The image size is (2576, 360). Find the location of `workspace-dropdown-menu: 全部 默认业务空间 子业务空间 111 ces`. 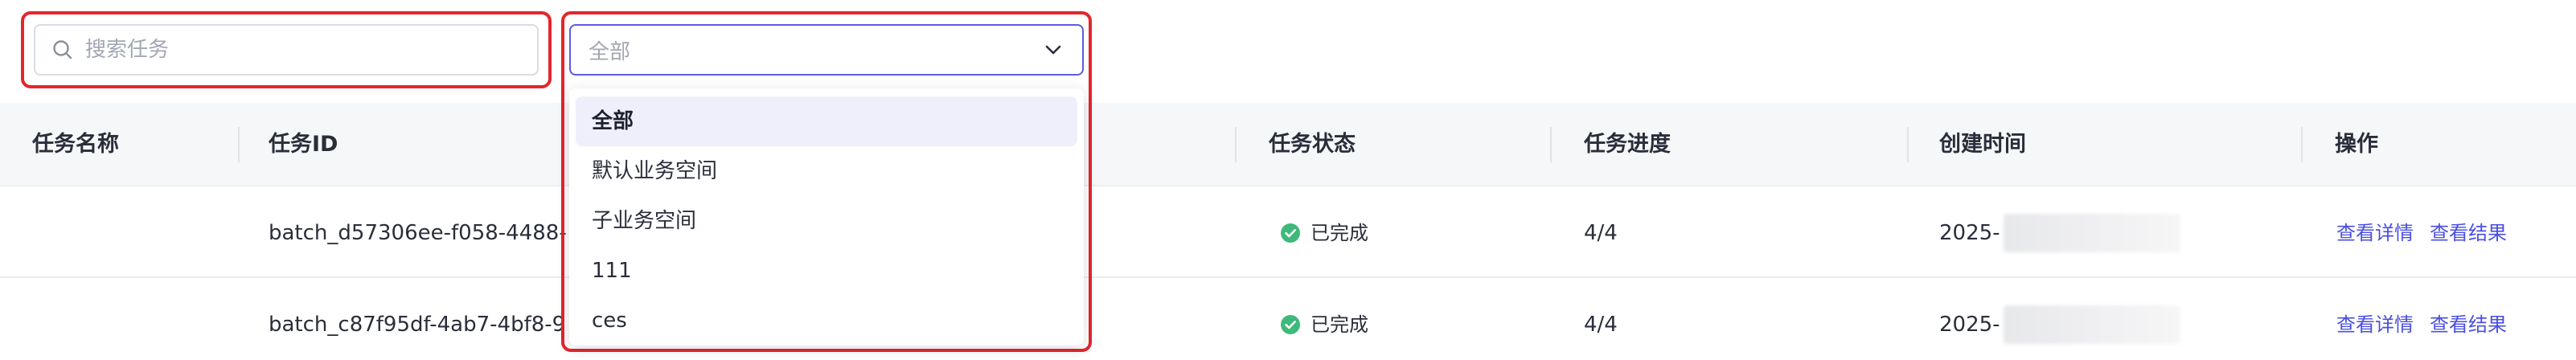

workspace-dropdown-menu: 全部 默认业务空间 子业务空间 111 ces is located at coordinates (826, 217).